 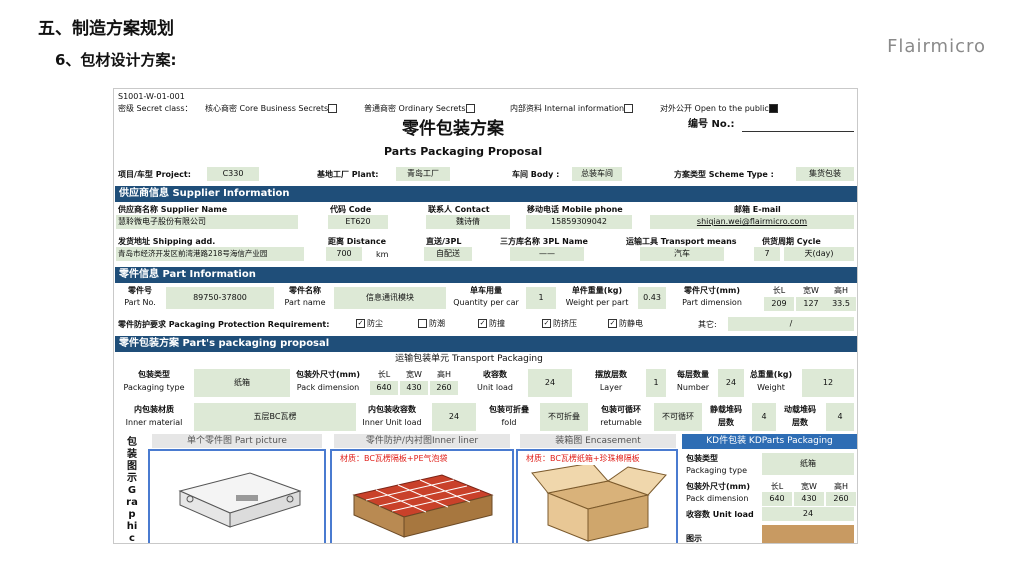 I want to click on pack-val-w: 430, so click(x=414, y=388).